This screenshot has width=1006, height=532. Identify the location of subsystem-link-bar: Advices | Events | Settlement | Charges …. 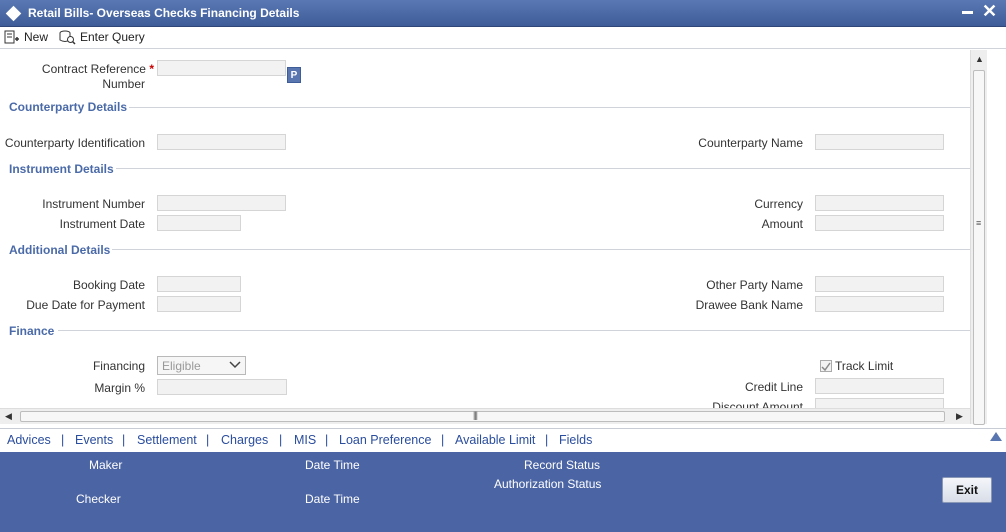
(503, 439).